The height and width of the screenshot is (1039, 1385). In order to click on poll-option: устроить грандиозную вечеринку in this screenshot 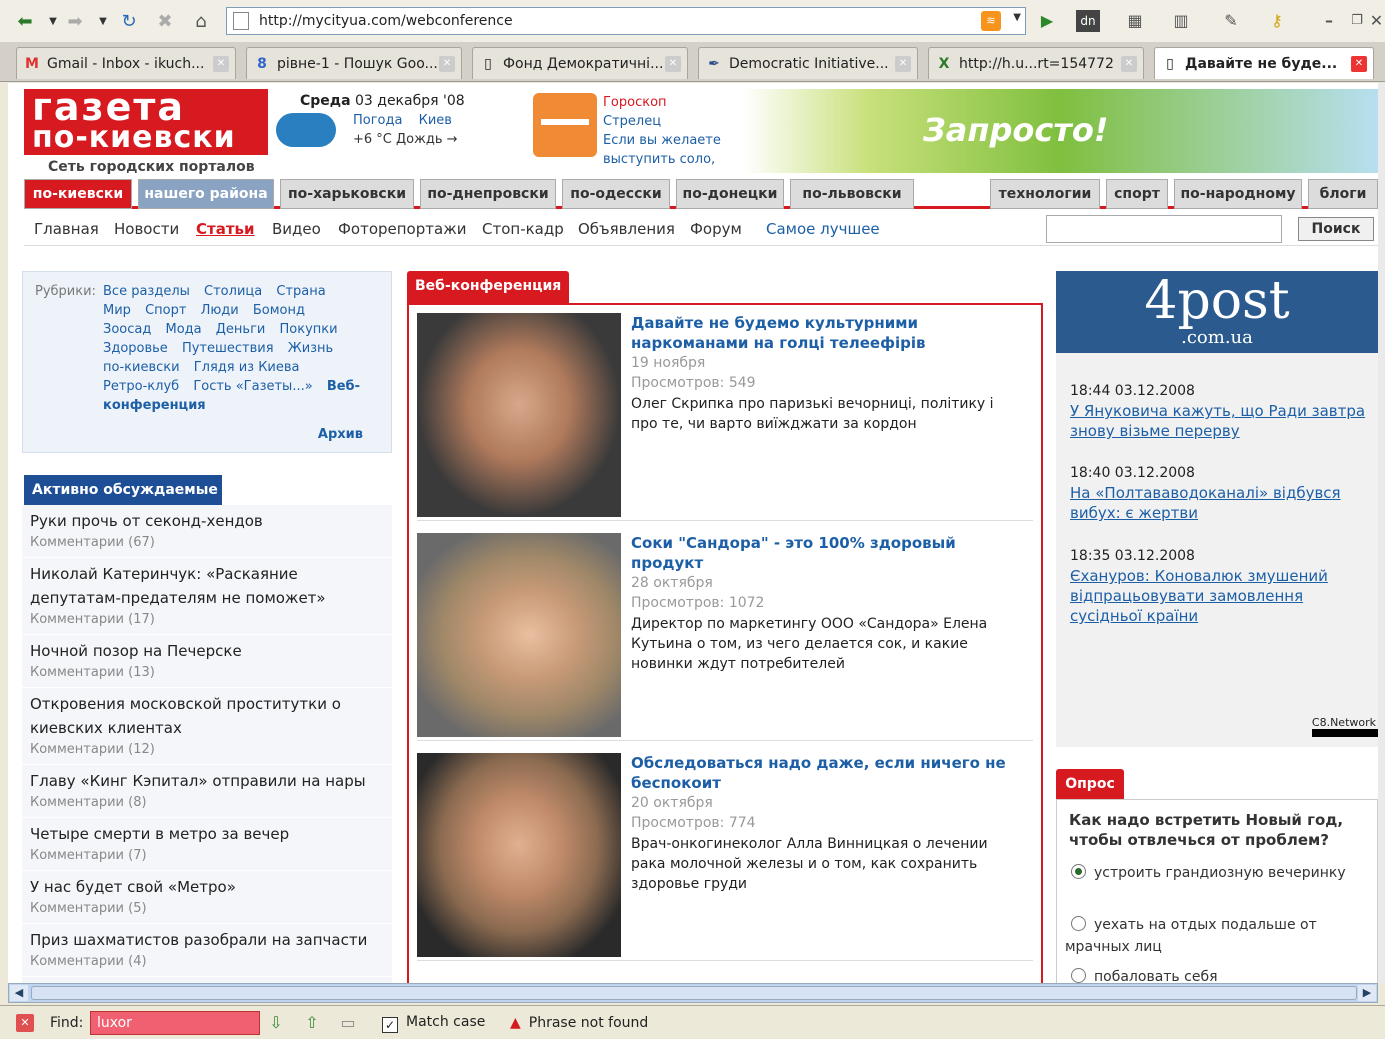, I will do `click(1210, 873)`.